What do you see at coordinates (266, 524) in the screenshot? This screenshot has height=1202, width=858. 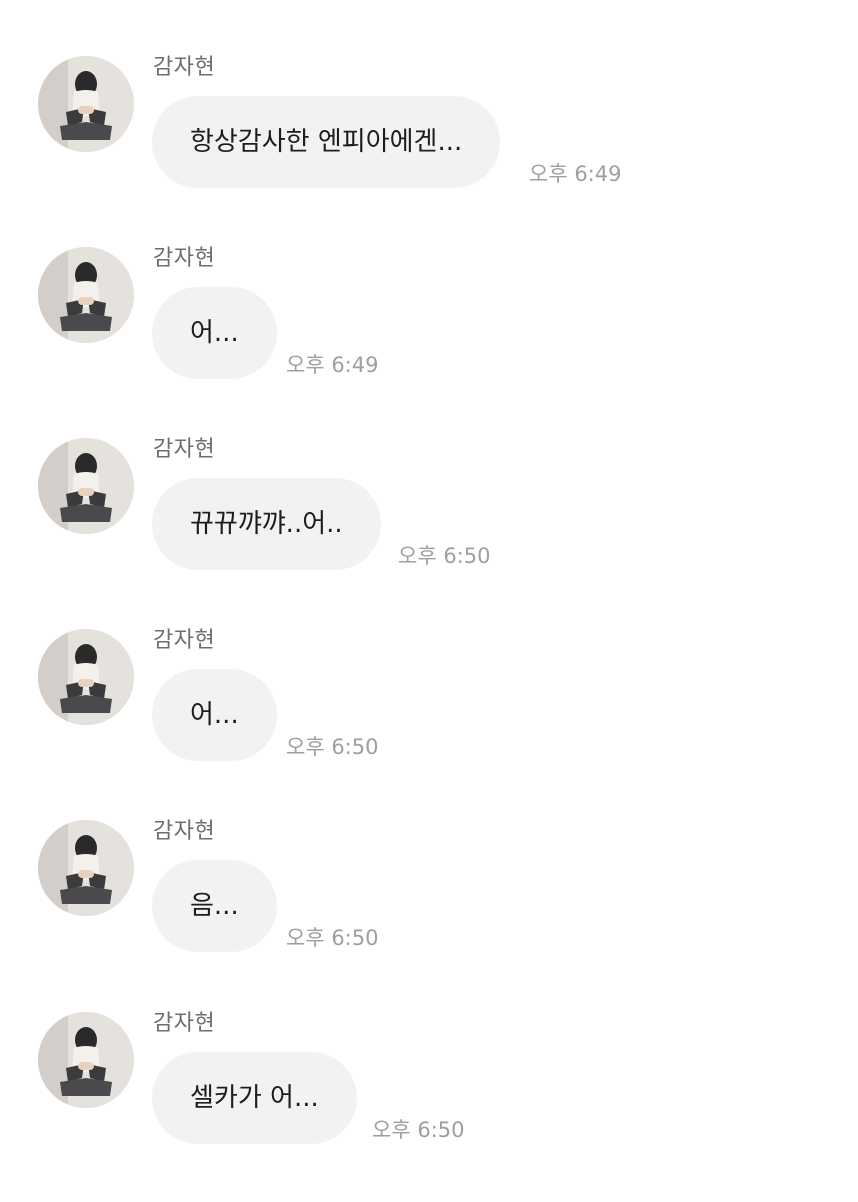 I see `message-bubble: 뀨뀨꺄꺄..어..` at bounding box center [266, 524].